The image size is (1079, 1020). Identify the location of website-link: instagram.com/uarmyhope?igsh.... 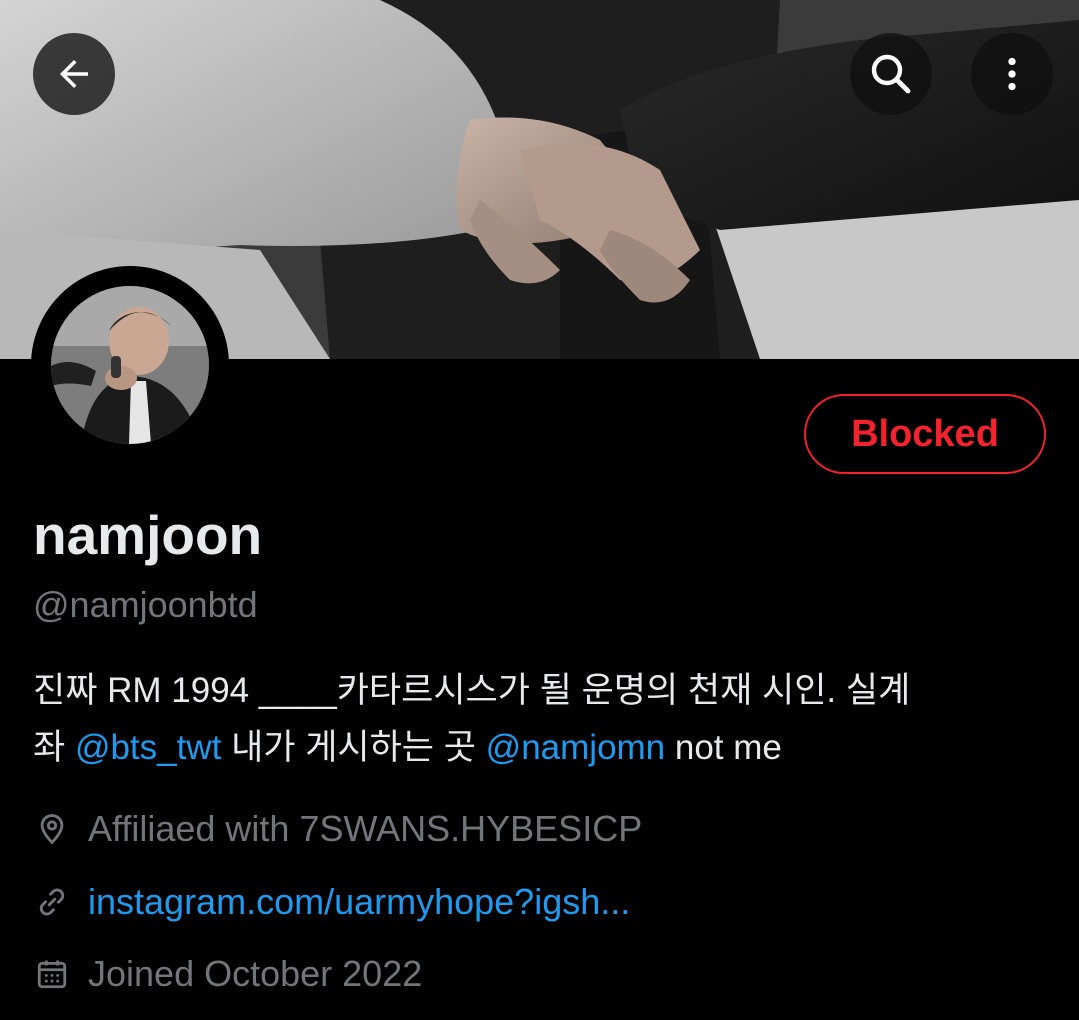
(359, 902).